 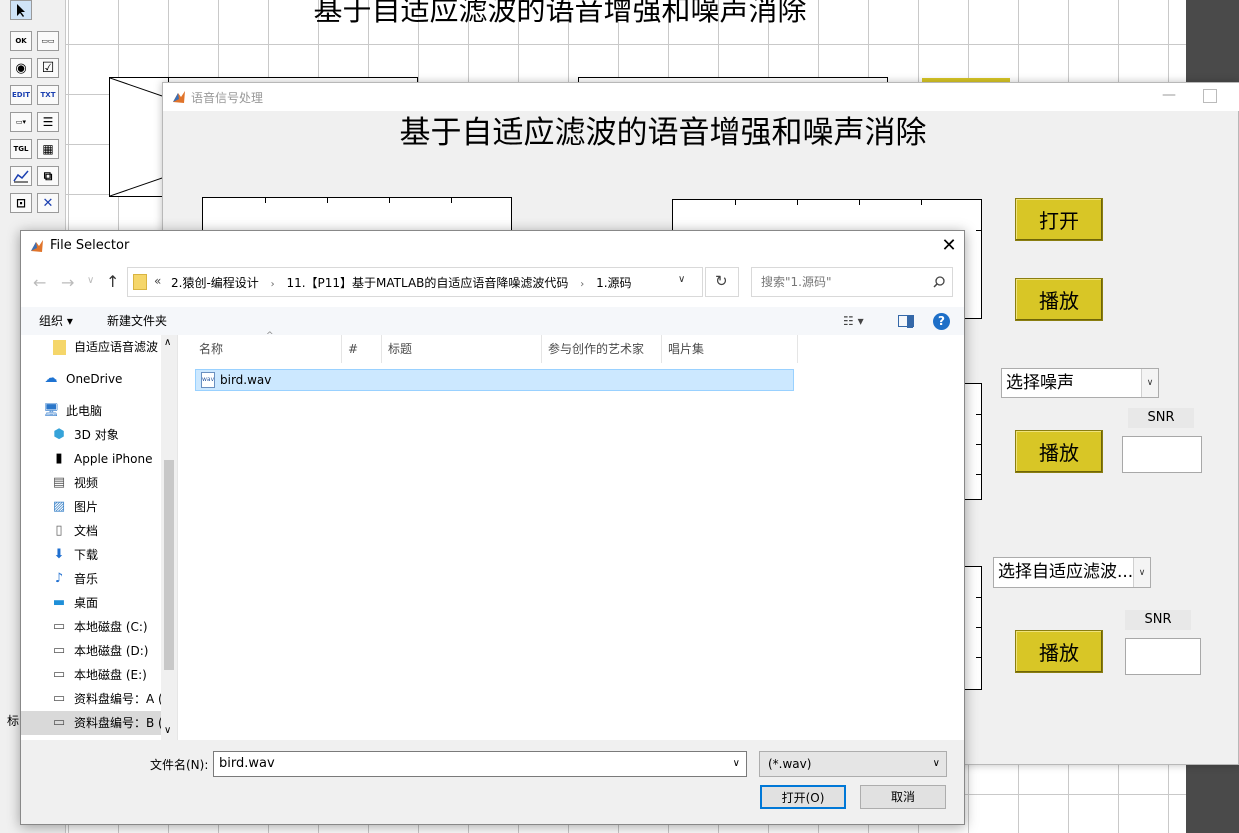 What do you see at coordinates (853, 321) in the screenshot?
I see `view-options-icon: ☷ ▾` at bounding box center [853, 321].